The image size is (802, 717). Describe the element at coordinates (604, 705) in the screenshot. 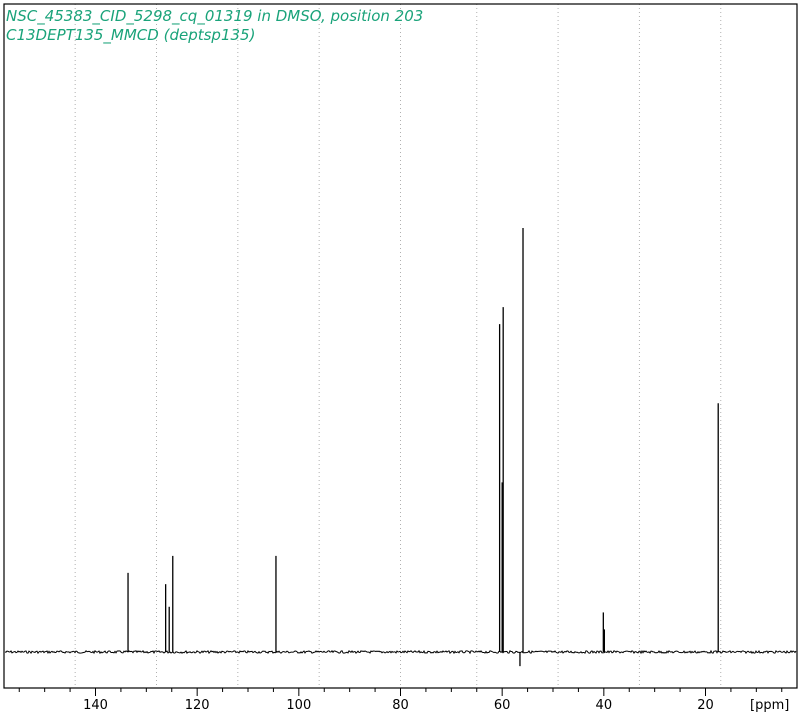

I see `x-tick-label: 40` at that location.